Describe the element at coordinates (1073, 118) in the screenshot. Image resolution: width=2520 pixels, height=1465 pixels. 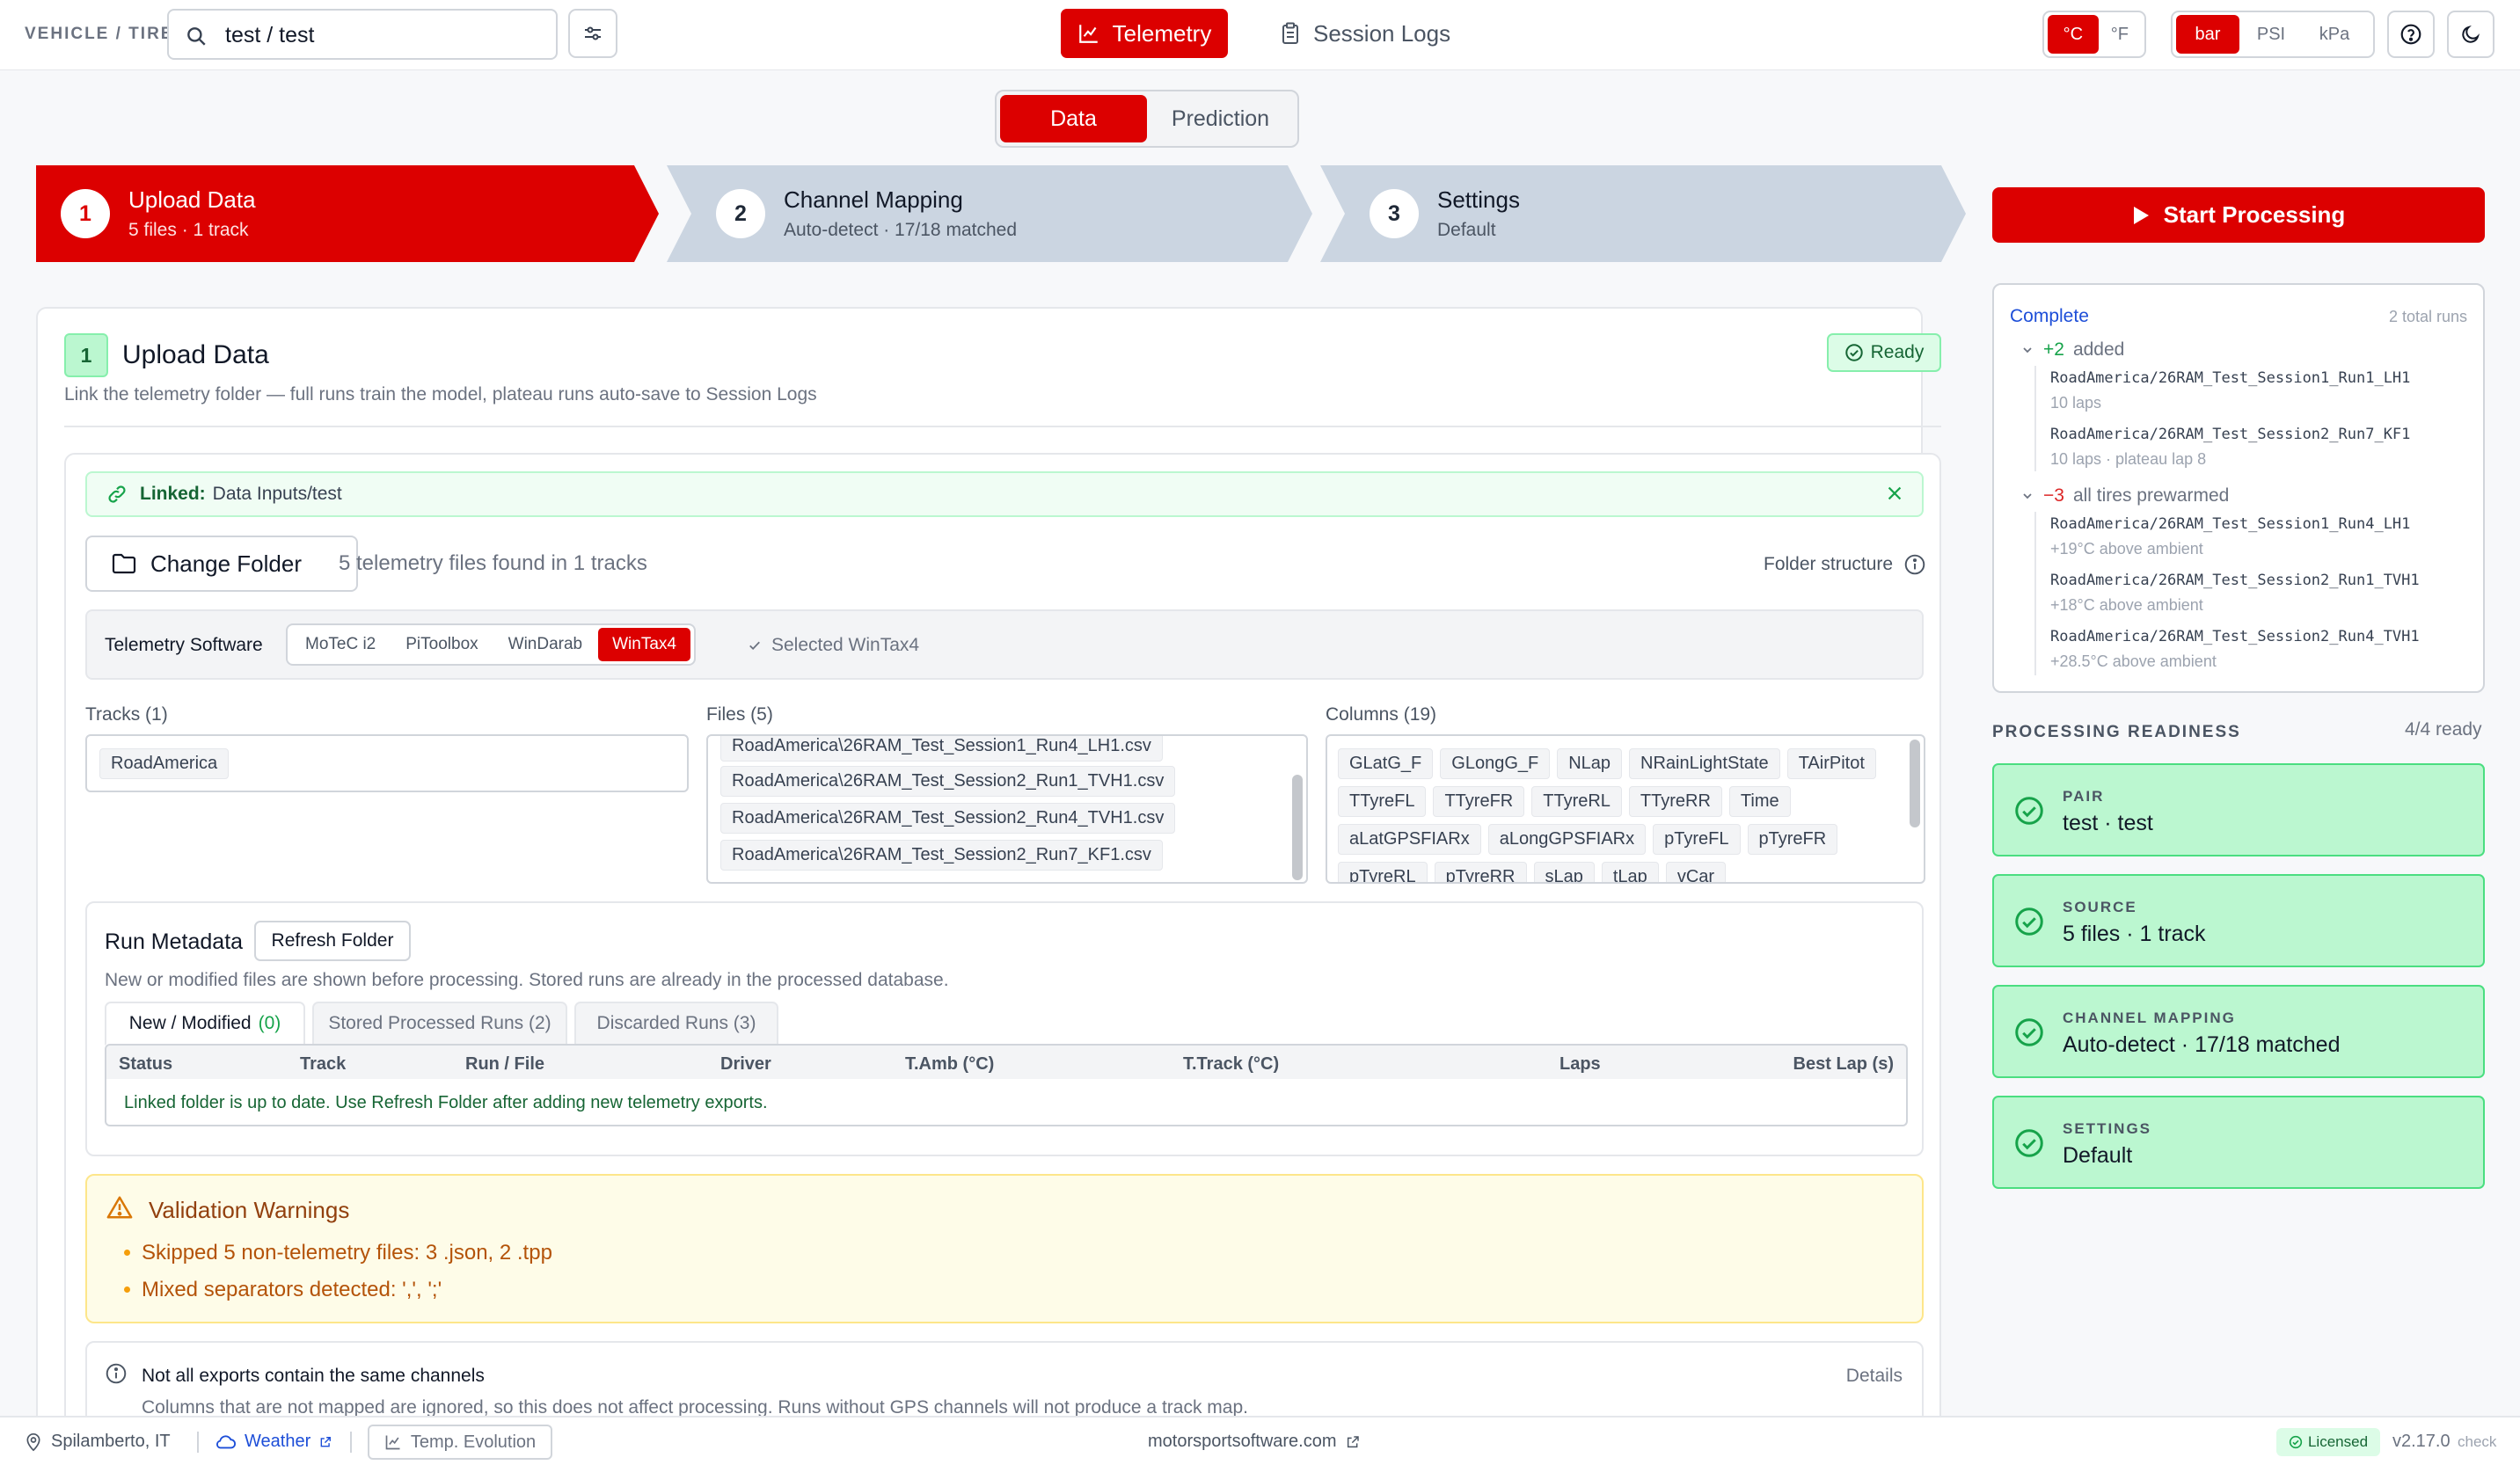
I see `tab-data: Data` at that location.